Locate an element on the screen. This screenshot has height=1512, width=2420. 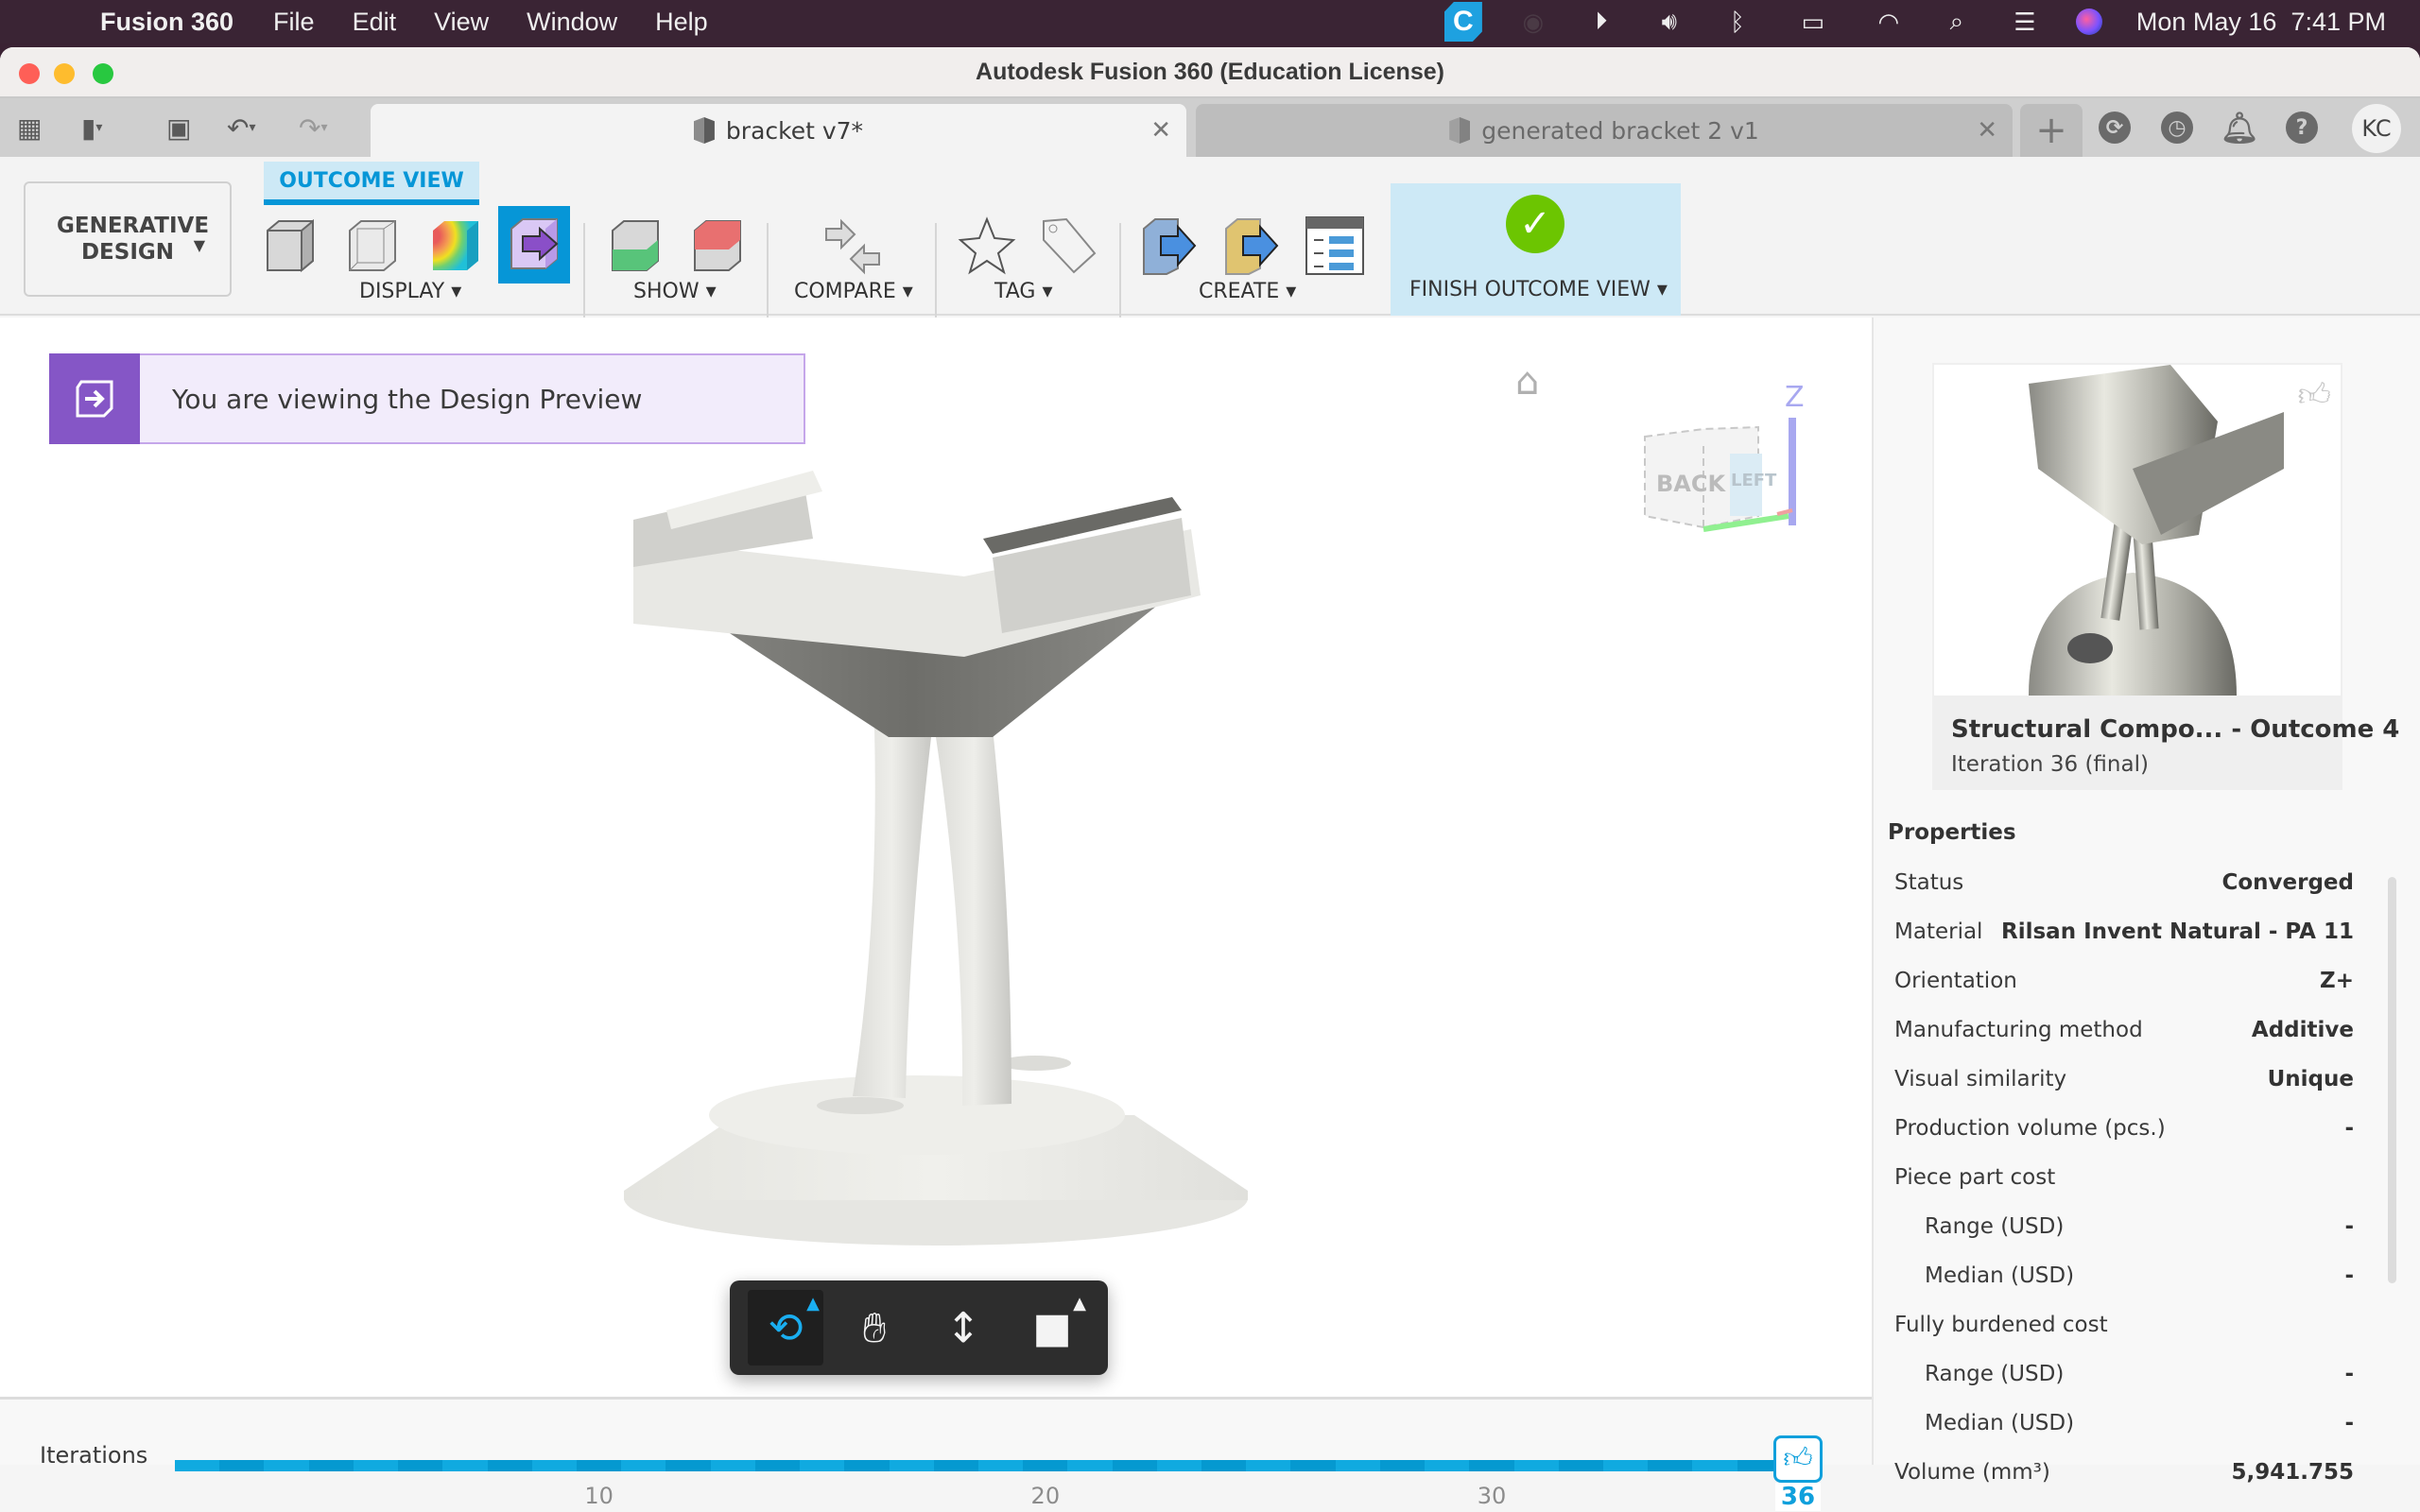
volume-icon: 🔊︎ is located at coordinates (1669, 22).